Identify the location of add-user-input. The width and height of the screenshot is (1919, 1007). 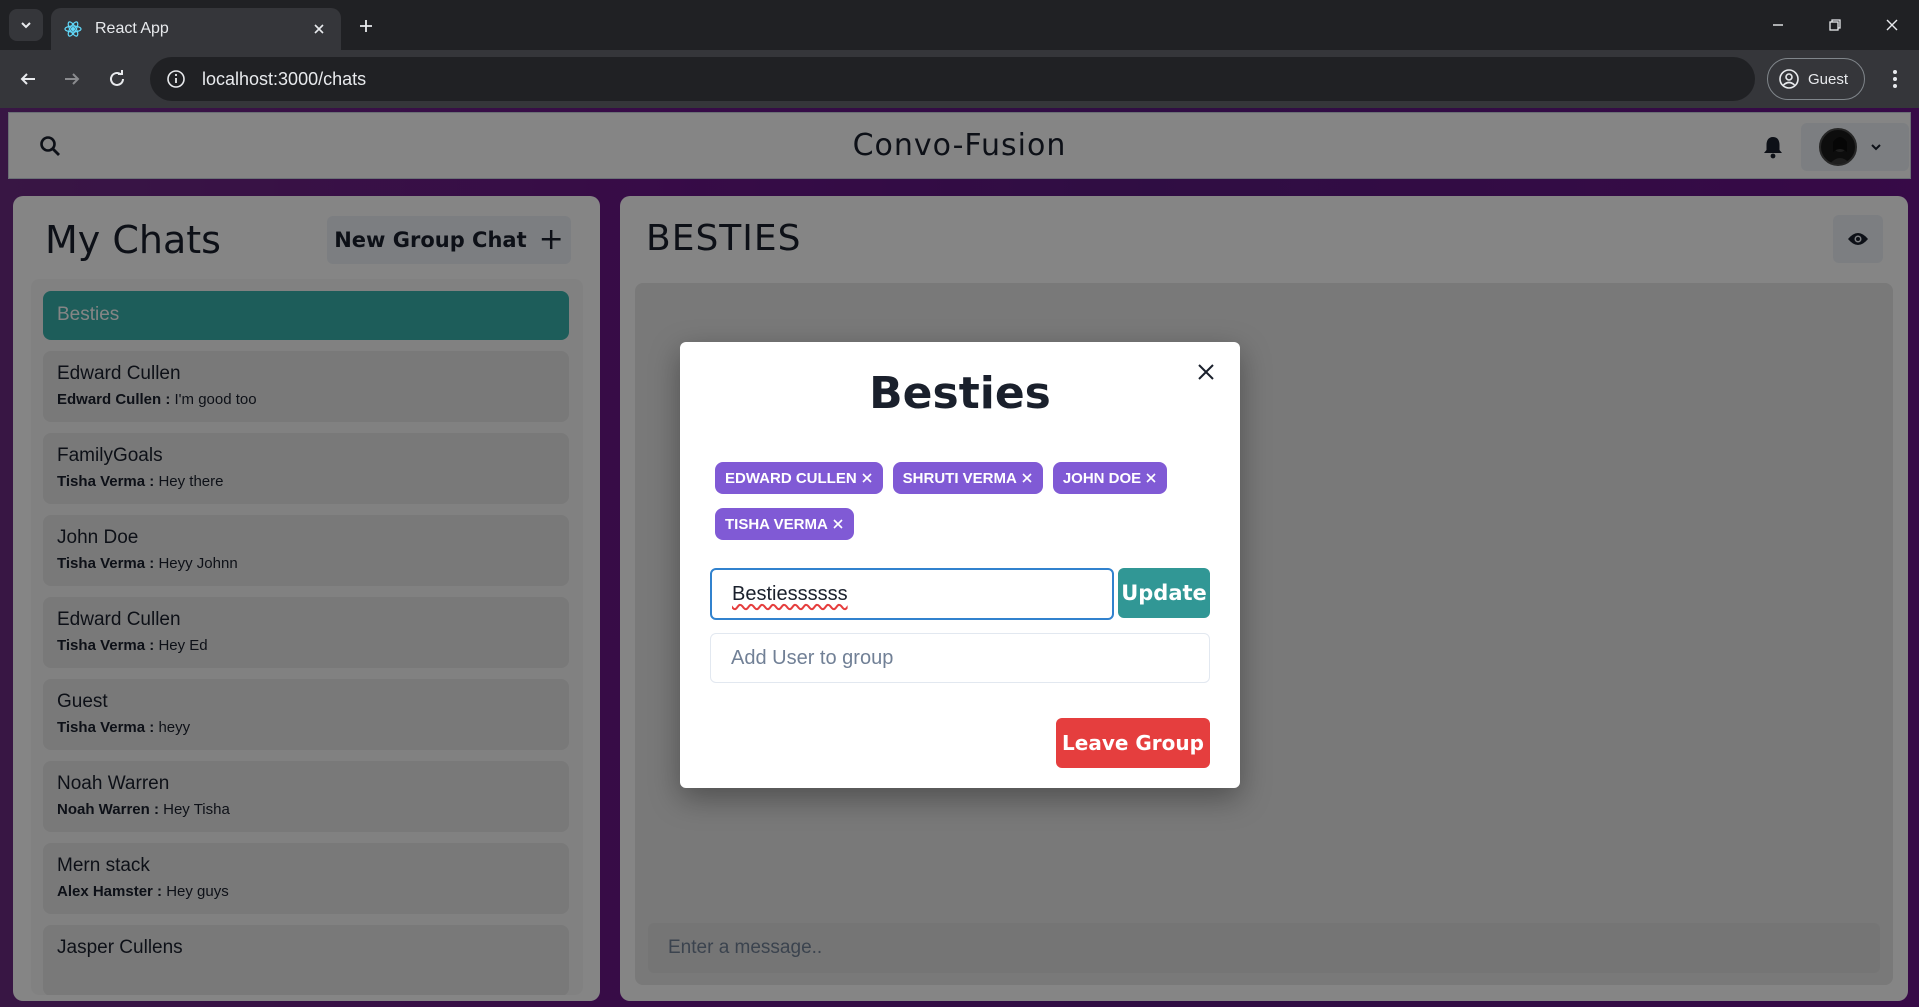
(960, 658).